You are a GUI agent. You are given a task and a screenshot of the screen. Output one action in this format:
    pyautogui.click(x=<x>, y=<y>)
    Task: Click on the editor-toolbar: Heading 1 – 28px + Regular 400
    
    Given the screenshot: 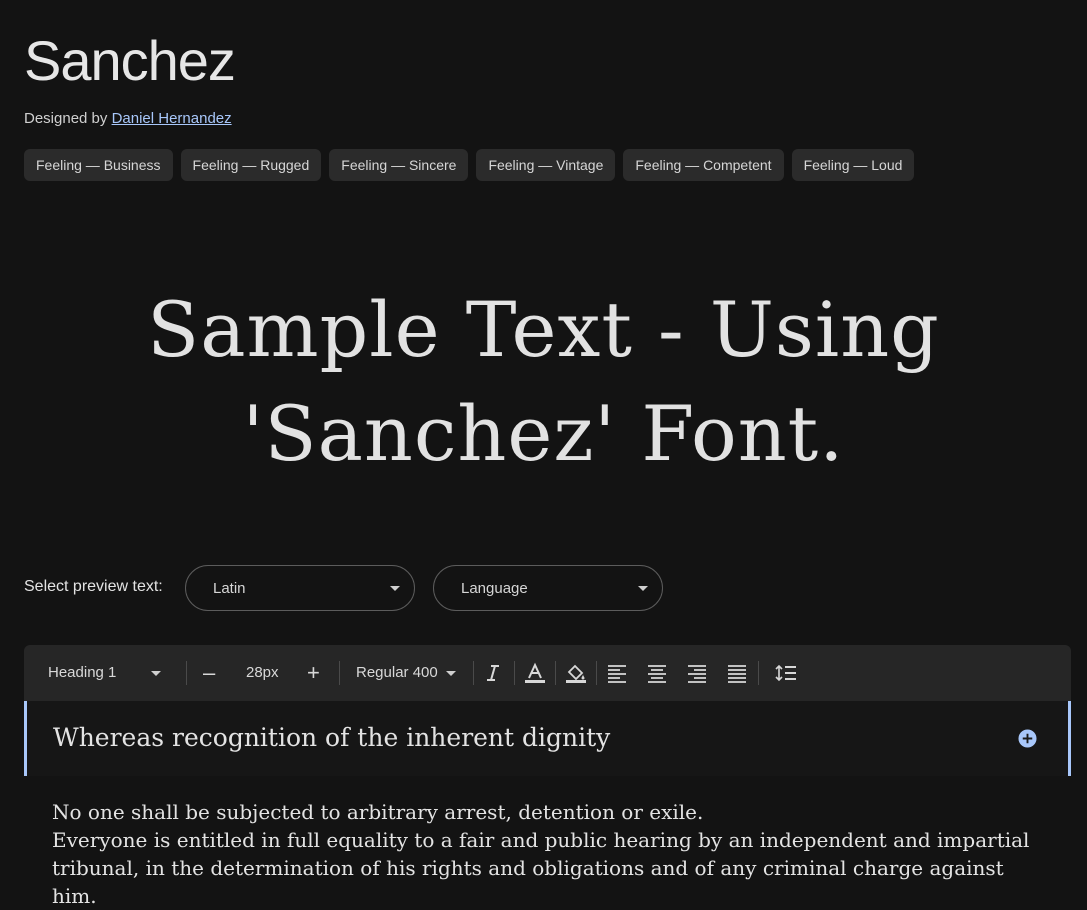 What is the action you would take?
    pyautogui.click(x=547, y=673)
    